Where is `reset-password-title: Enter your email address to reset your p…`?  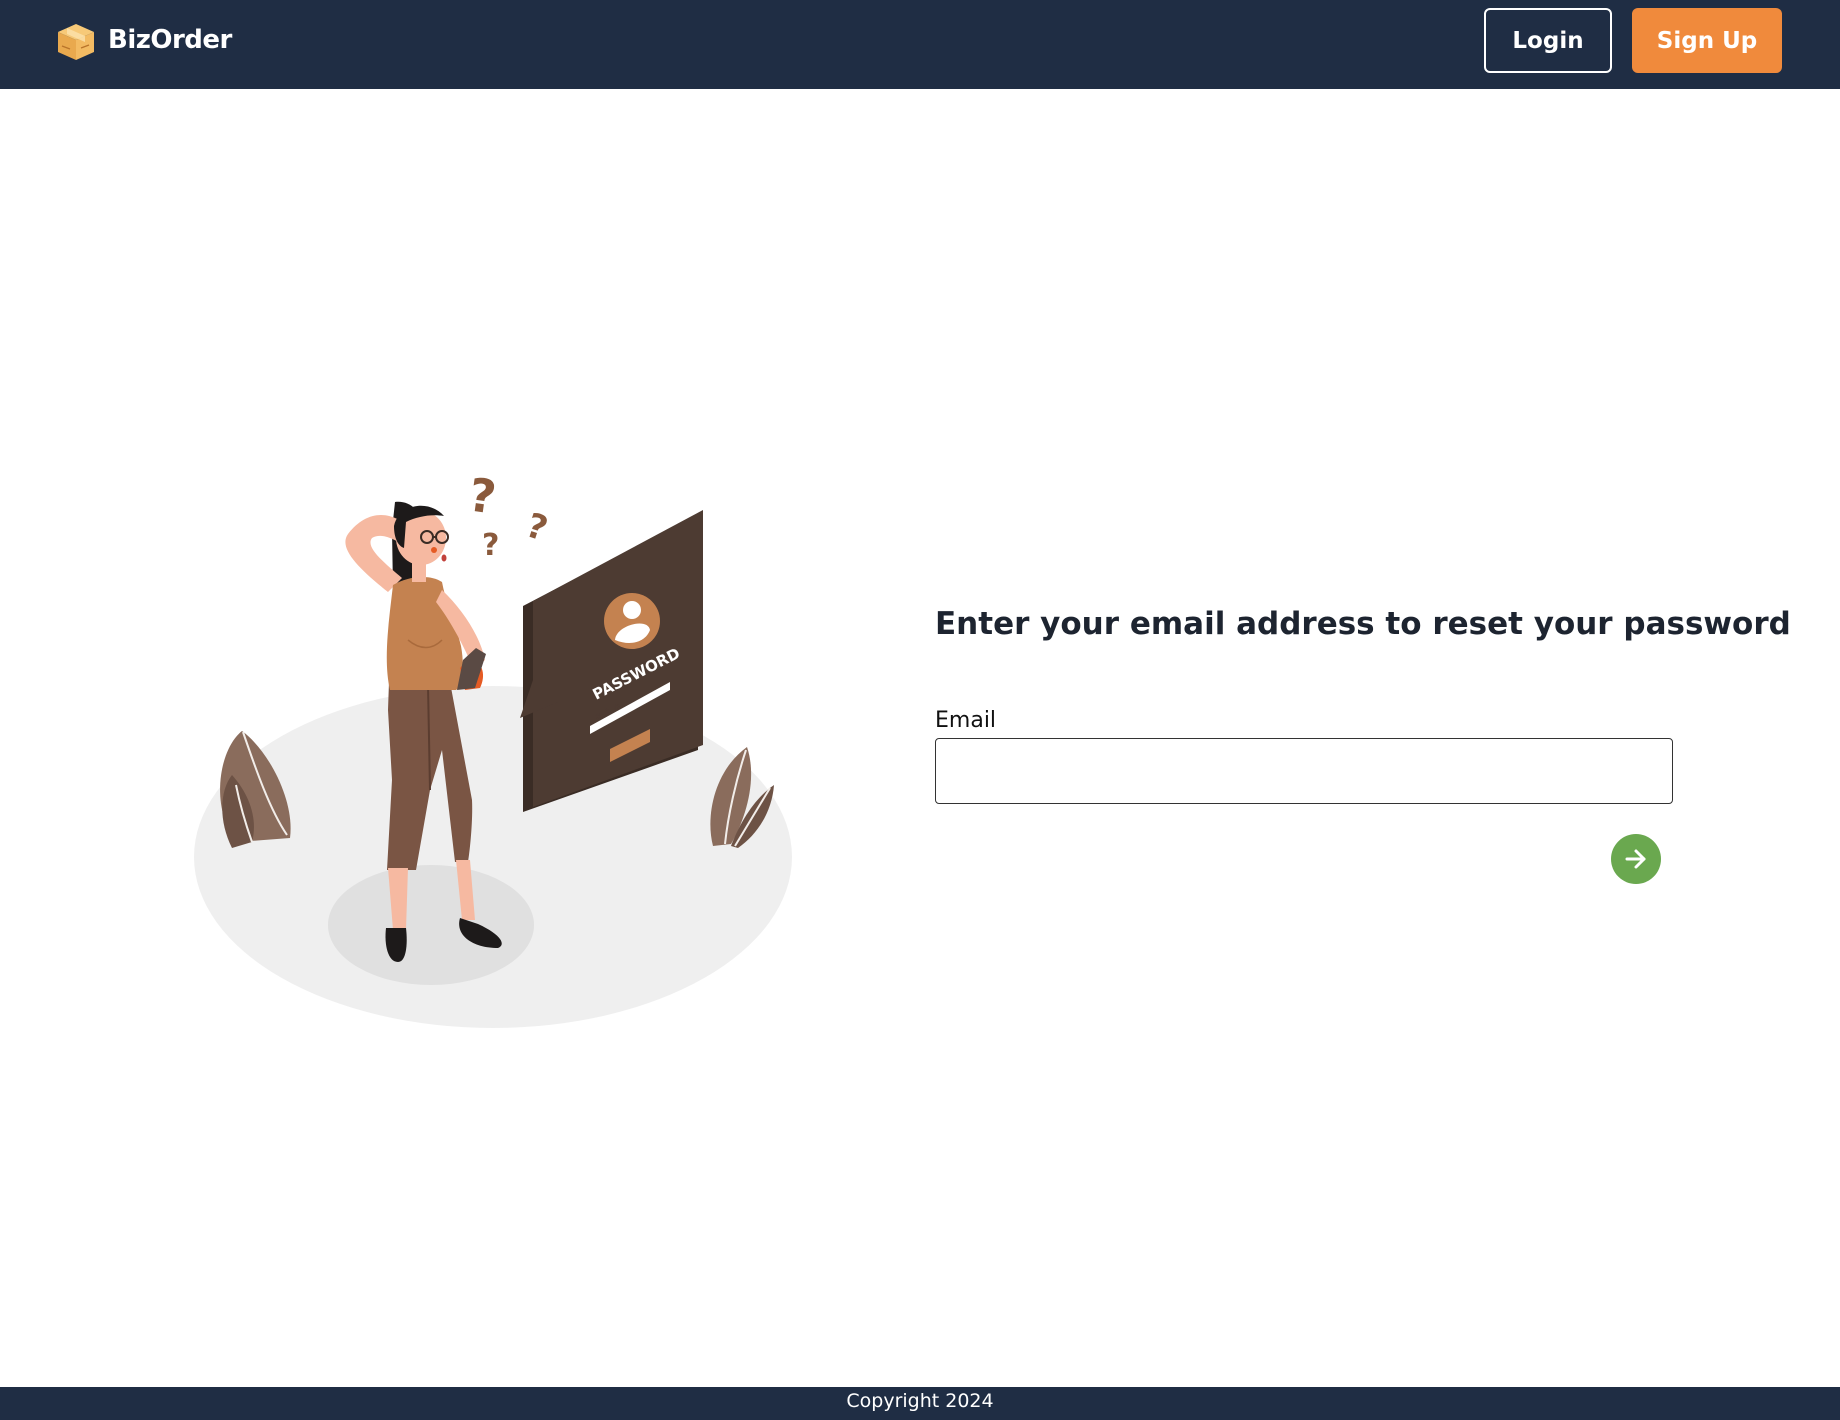
reset-password-title: Enter your email address to reset your p… is located at coordinates (1363, 624).